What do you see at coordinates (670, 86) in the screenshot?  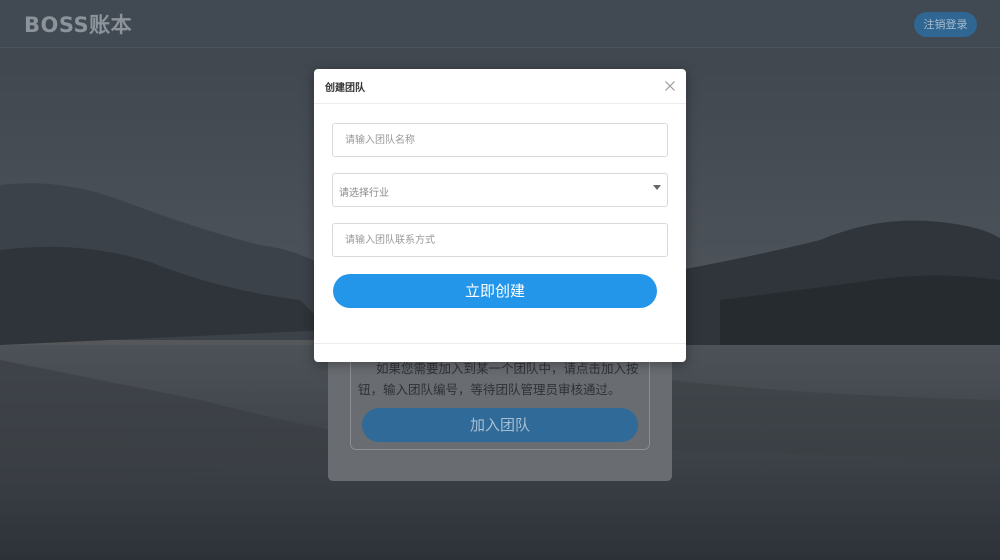 I see `close-icon` at bounding box center [670, 86].